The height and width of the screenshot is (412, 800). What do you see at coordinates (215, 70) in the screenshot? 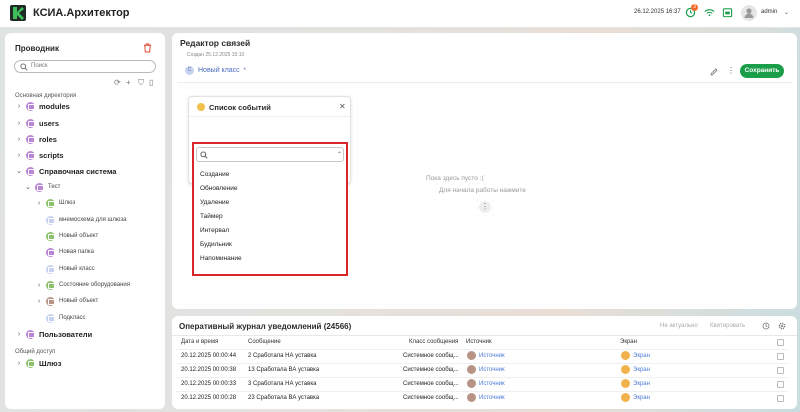
I see `class-tag: С Новый класс *` at bounding box center [215, 70].